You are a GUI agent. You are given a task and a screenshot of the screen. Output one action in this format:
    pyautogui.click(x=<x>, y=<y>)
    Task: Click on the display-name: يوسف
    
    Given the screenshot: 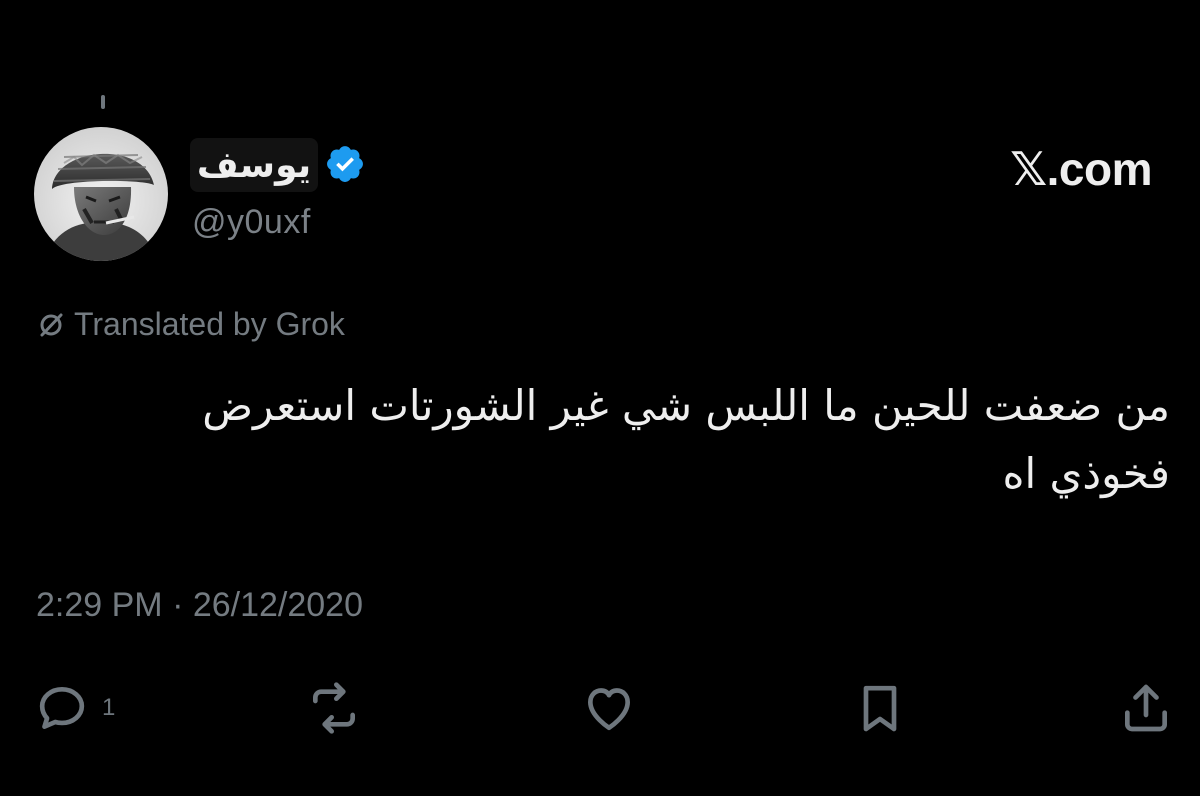 What is the action you would take?
    pyautogui.click(x=254, y=165)
    